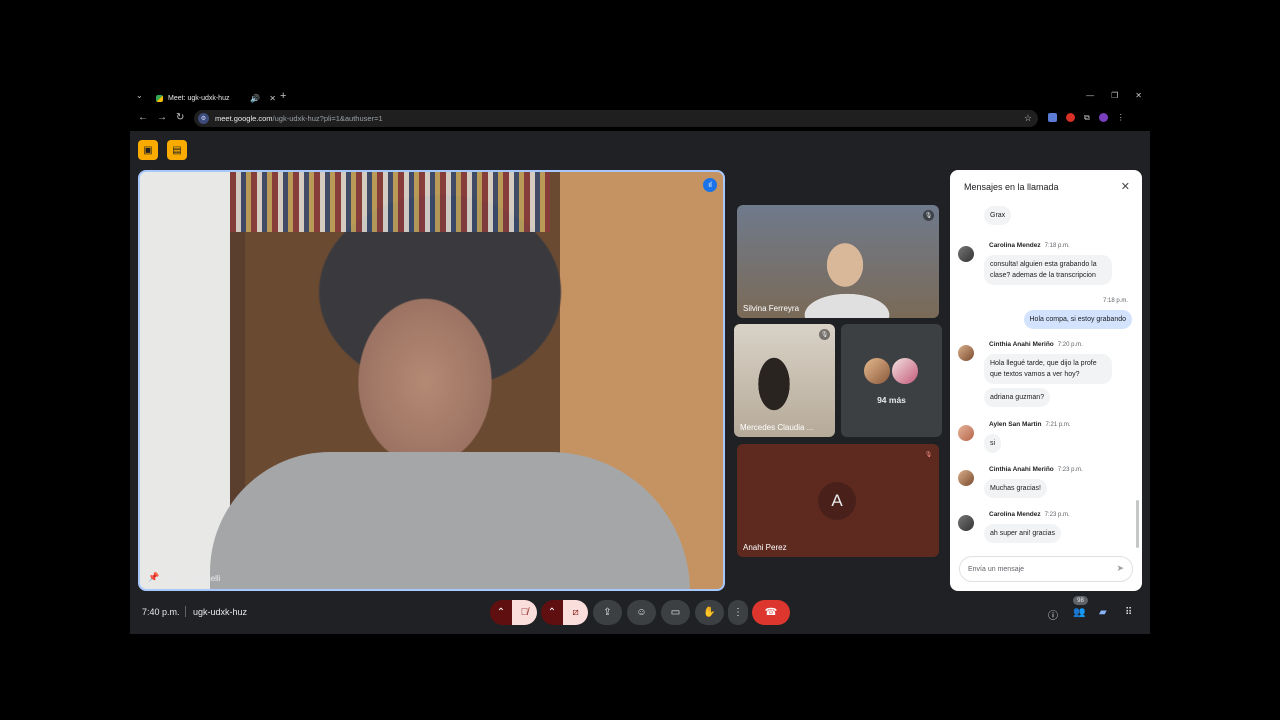  Describe the element at coordinates (1022, 533) in the screenshot. I see `message-bubble: ah super ani! gracias` at that location.